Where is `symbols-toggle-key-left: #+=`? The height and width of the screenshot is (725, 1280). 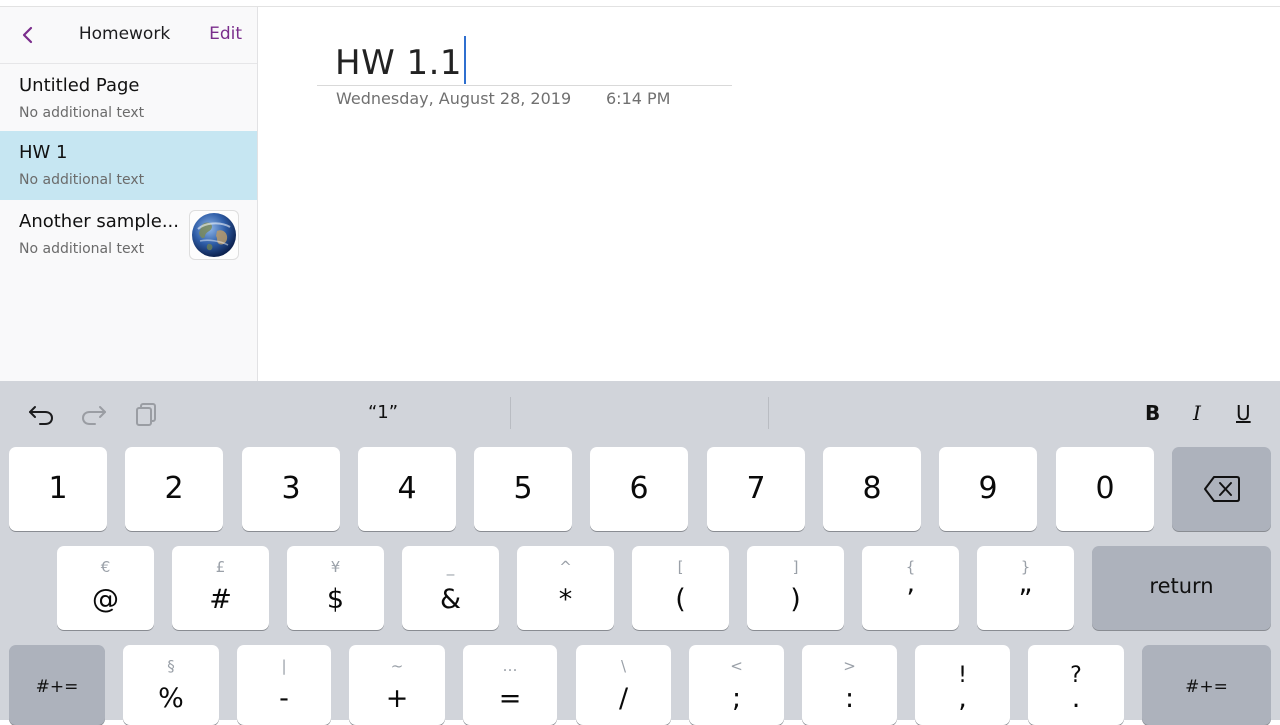
symbols-toggle-key-left: #+= is located at coordinates (57, 685).